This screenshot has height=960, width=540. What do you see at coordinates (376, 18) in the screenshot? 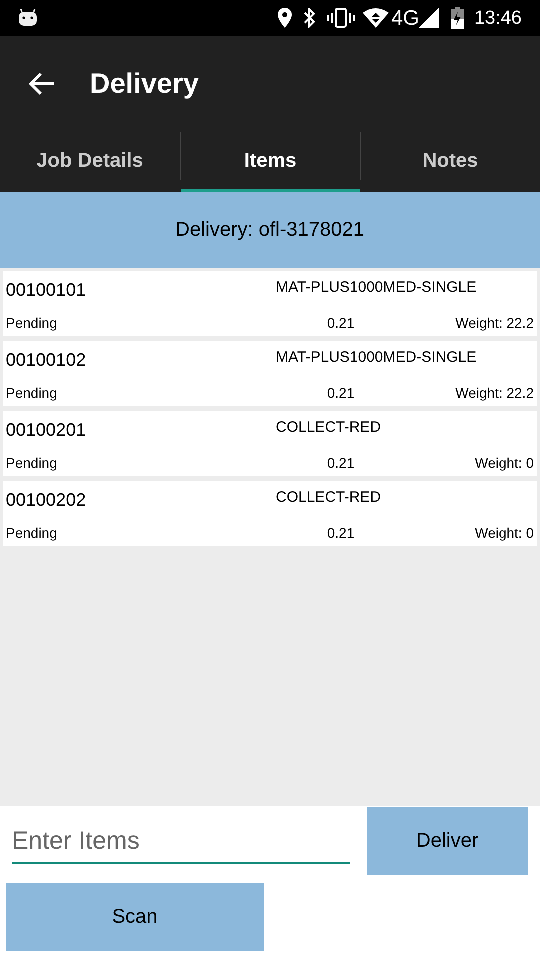
I see `wifi-icon` at bounding box center [376, 18].